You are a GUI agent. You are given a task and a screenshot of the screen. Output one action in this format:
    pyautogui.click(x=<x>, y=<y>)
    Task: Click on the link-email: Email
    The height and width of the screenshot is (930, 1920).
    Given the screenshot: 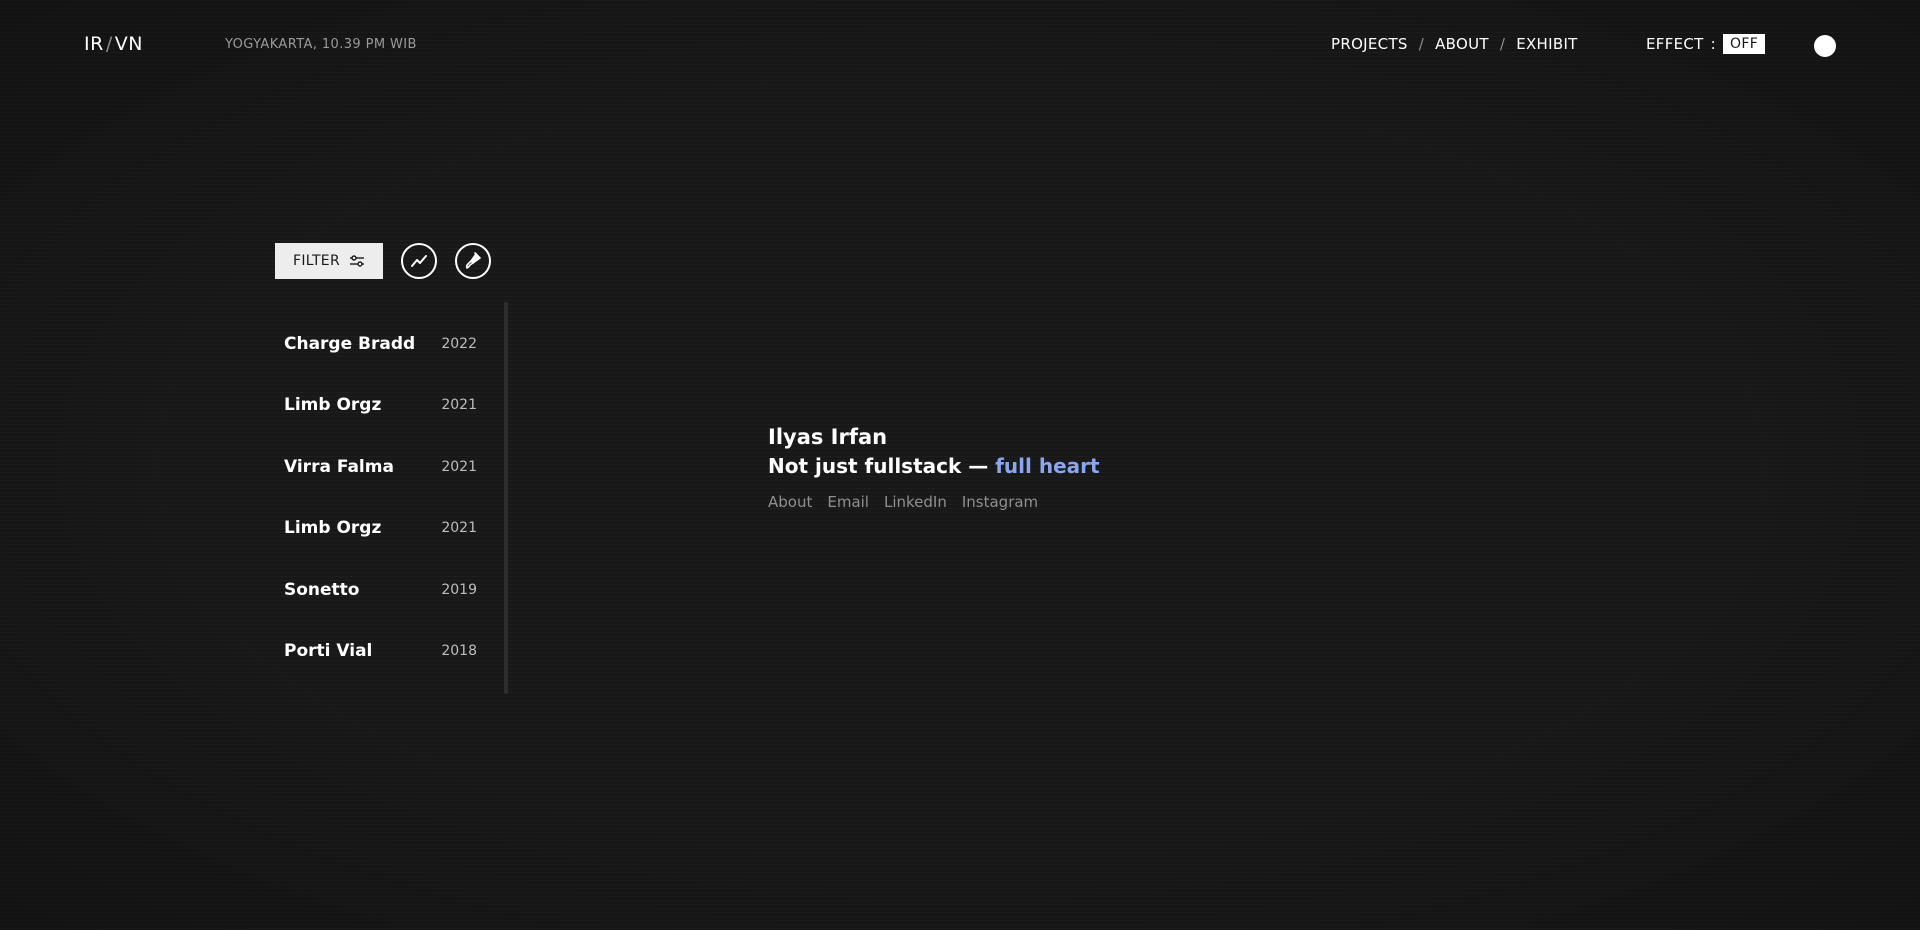 What is the action you would take?
    pyautogui.click(x=848, y=502)
    